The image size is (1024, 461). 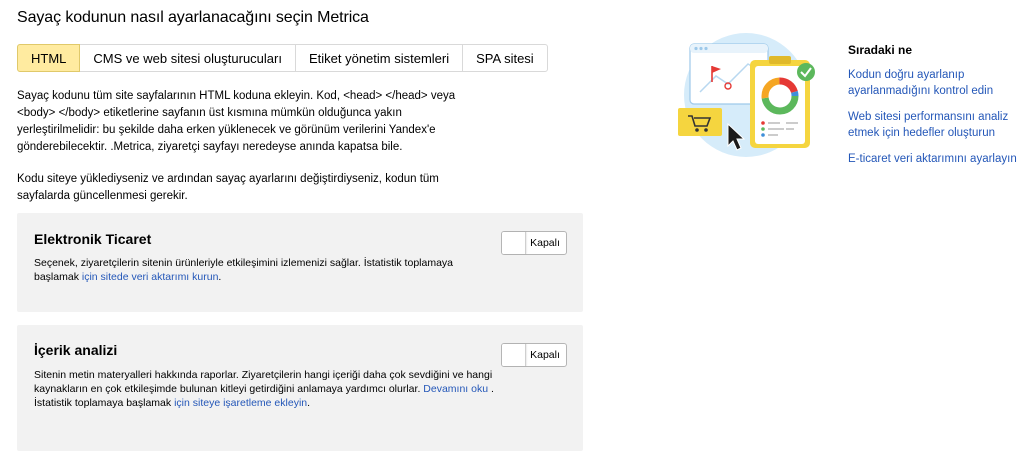 I want to click on content-analysis-toggle: Kapalı, so click(x=534, y=355).